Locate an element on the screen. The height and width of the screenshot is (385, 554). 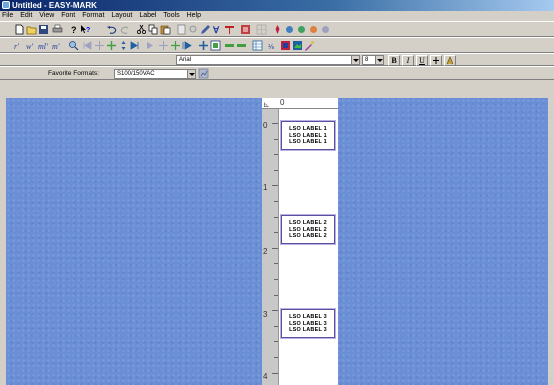
grid-icon is located at coordinates (261, 29).